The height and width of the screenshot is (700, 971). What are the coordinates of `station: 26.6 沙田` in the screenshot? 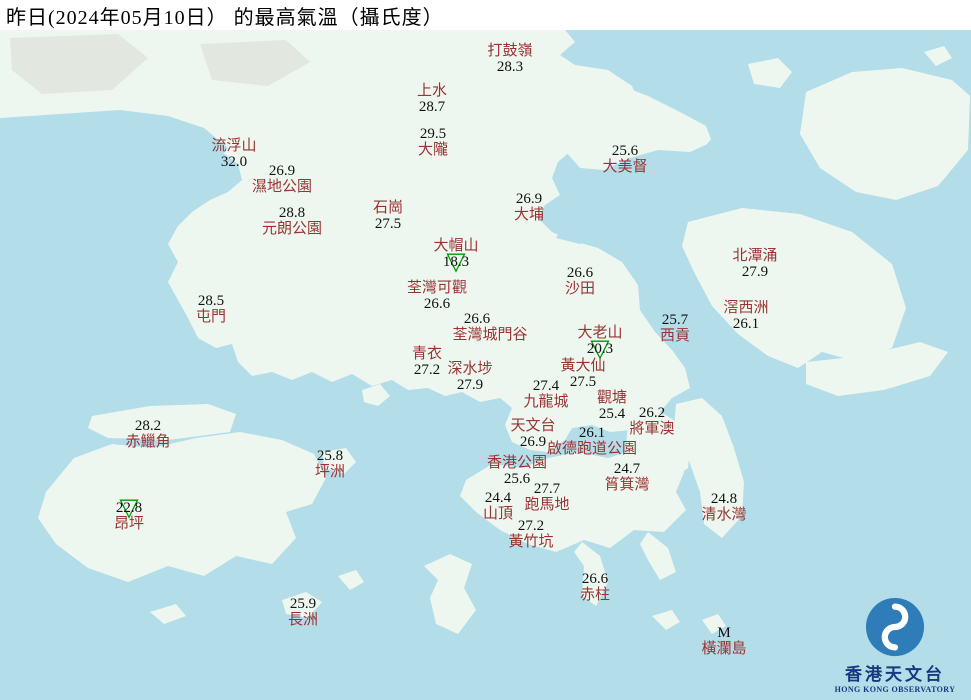 It's located at (580, 281).